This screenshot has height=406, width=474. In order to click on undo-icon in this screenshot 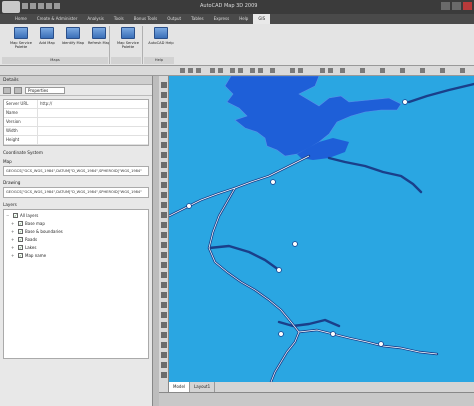, I will do `click(49, 6)`.